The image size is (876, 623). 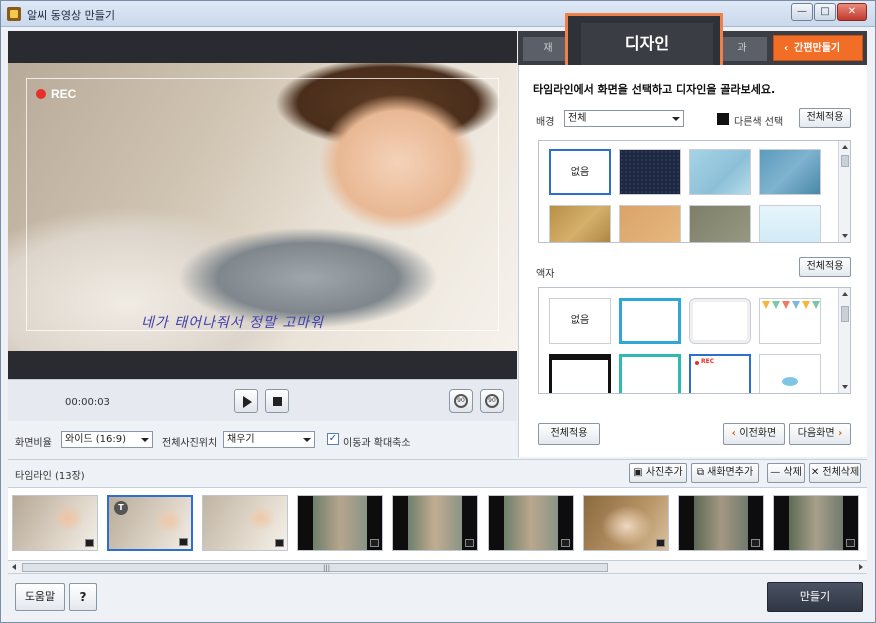 I want to click on scroll-thumb: |||, so click(x=315, y=567).